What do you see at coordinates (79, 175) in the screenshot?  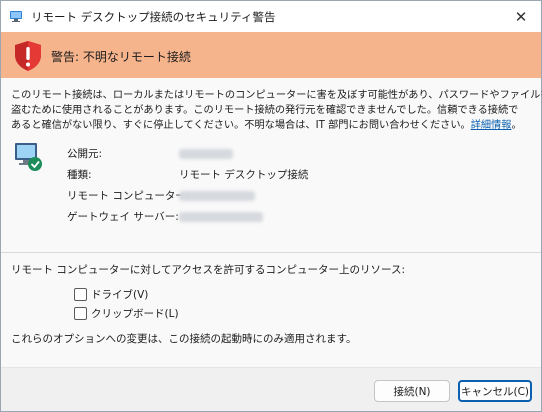 I see `type-label: 種類:` at bounding box center [79, 175].